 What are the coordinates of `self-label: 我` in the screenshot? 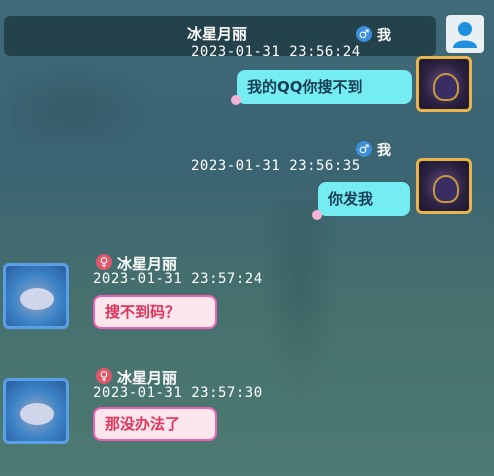 It's located at (384, 36).